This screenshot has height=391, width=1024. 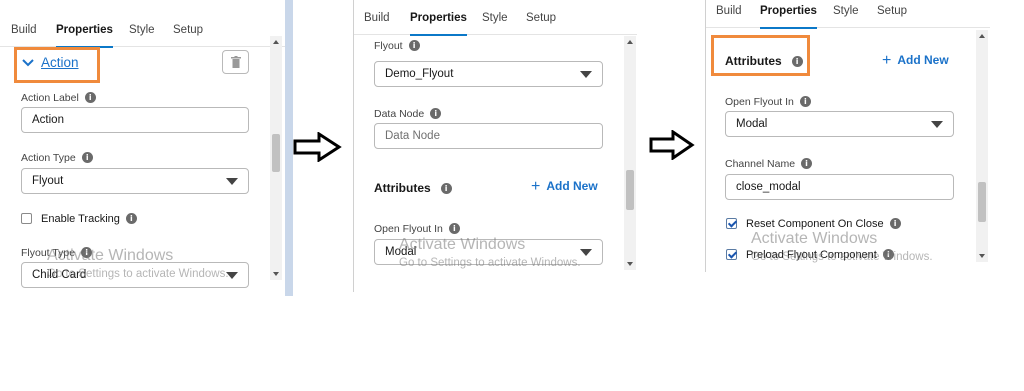 What do you see at coordinates (48, 181) in the screenshot?
I see `action-type-value: Flyout` at bounding box center [48, 181].